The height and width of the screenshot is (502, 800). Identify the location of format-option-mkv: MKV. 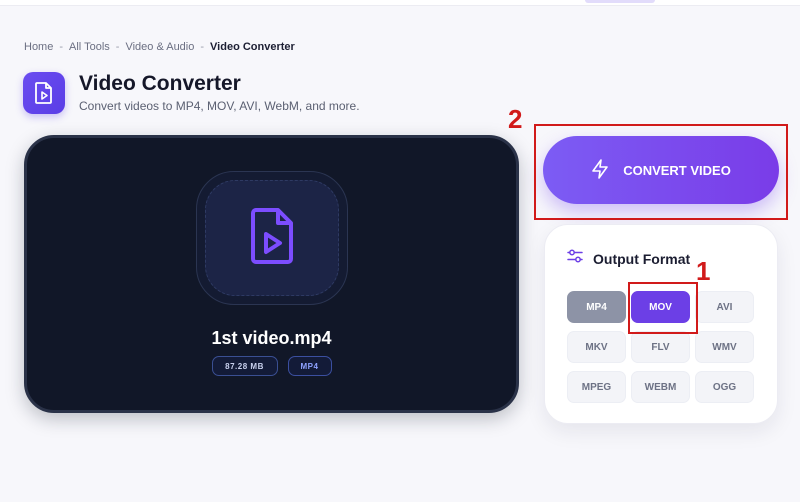
(596, 347).